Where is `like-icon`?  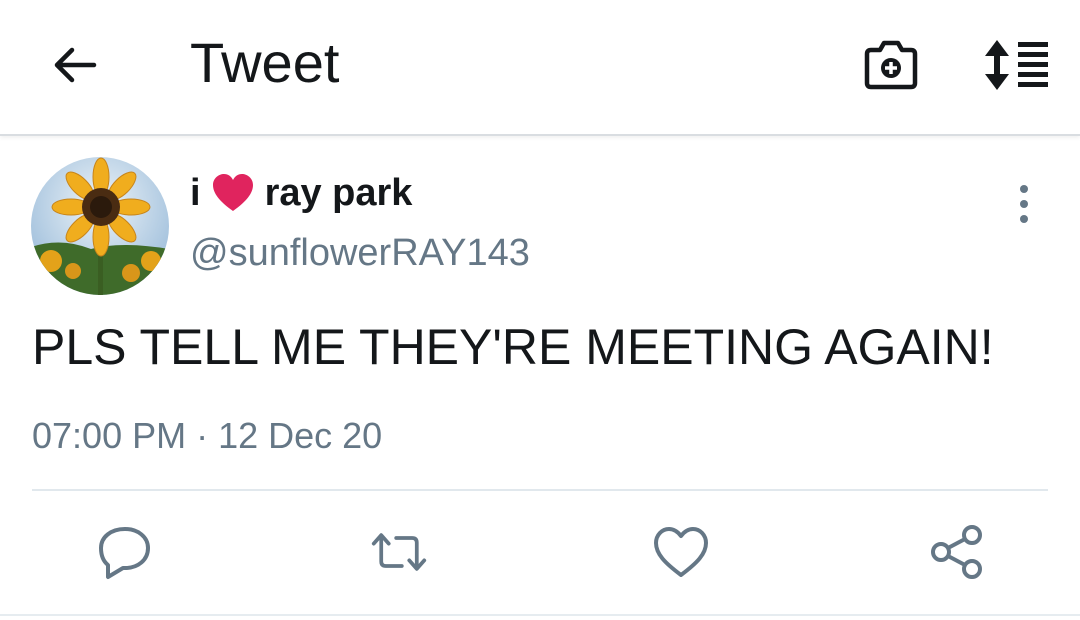
like-icon is located at coordinates (681, 552).